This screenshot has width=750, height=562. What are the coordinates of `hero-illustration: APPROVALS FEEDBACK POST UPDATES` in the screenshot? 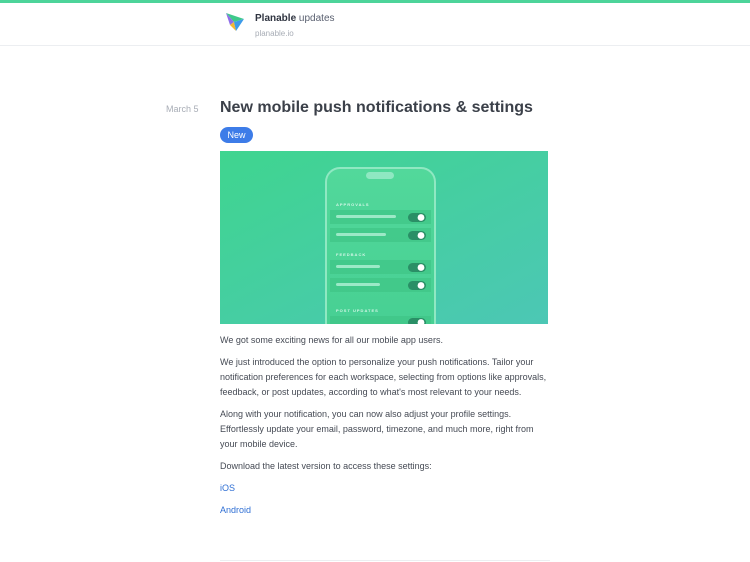 It's located at (384, 237).